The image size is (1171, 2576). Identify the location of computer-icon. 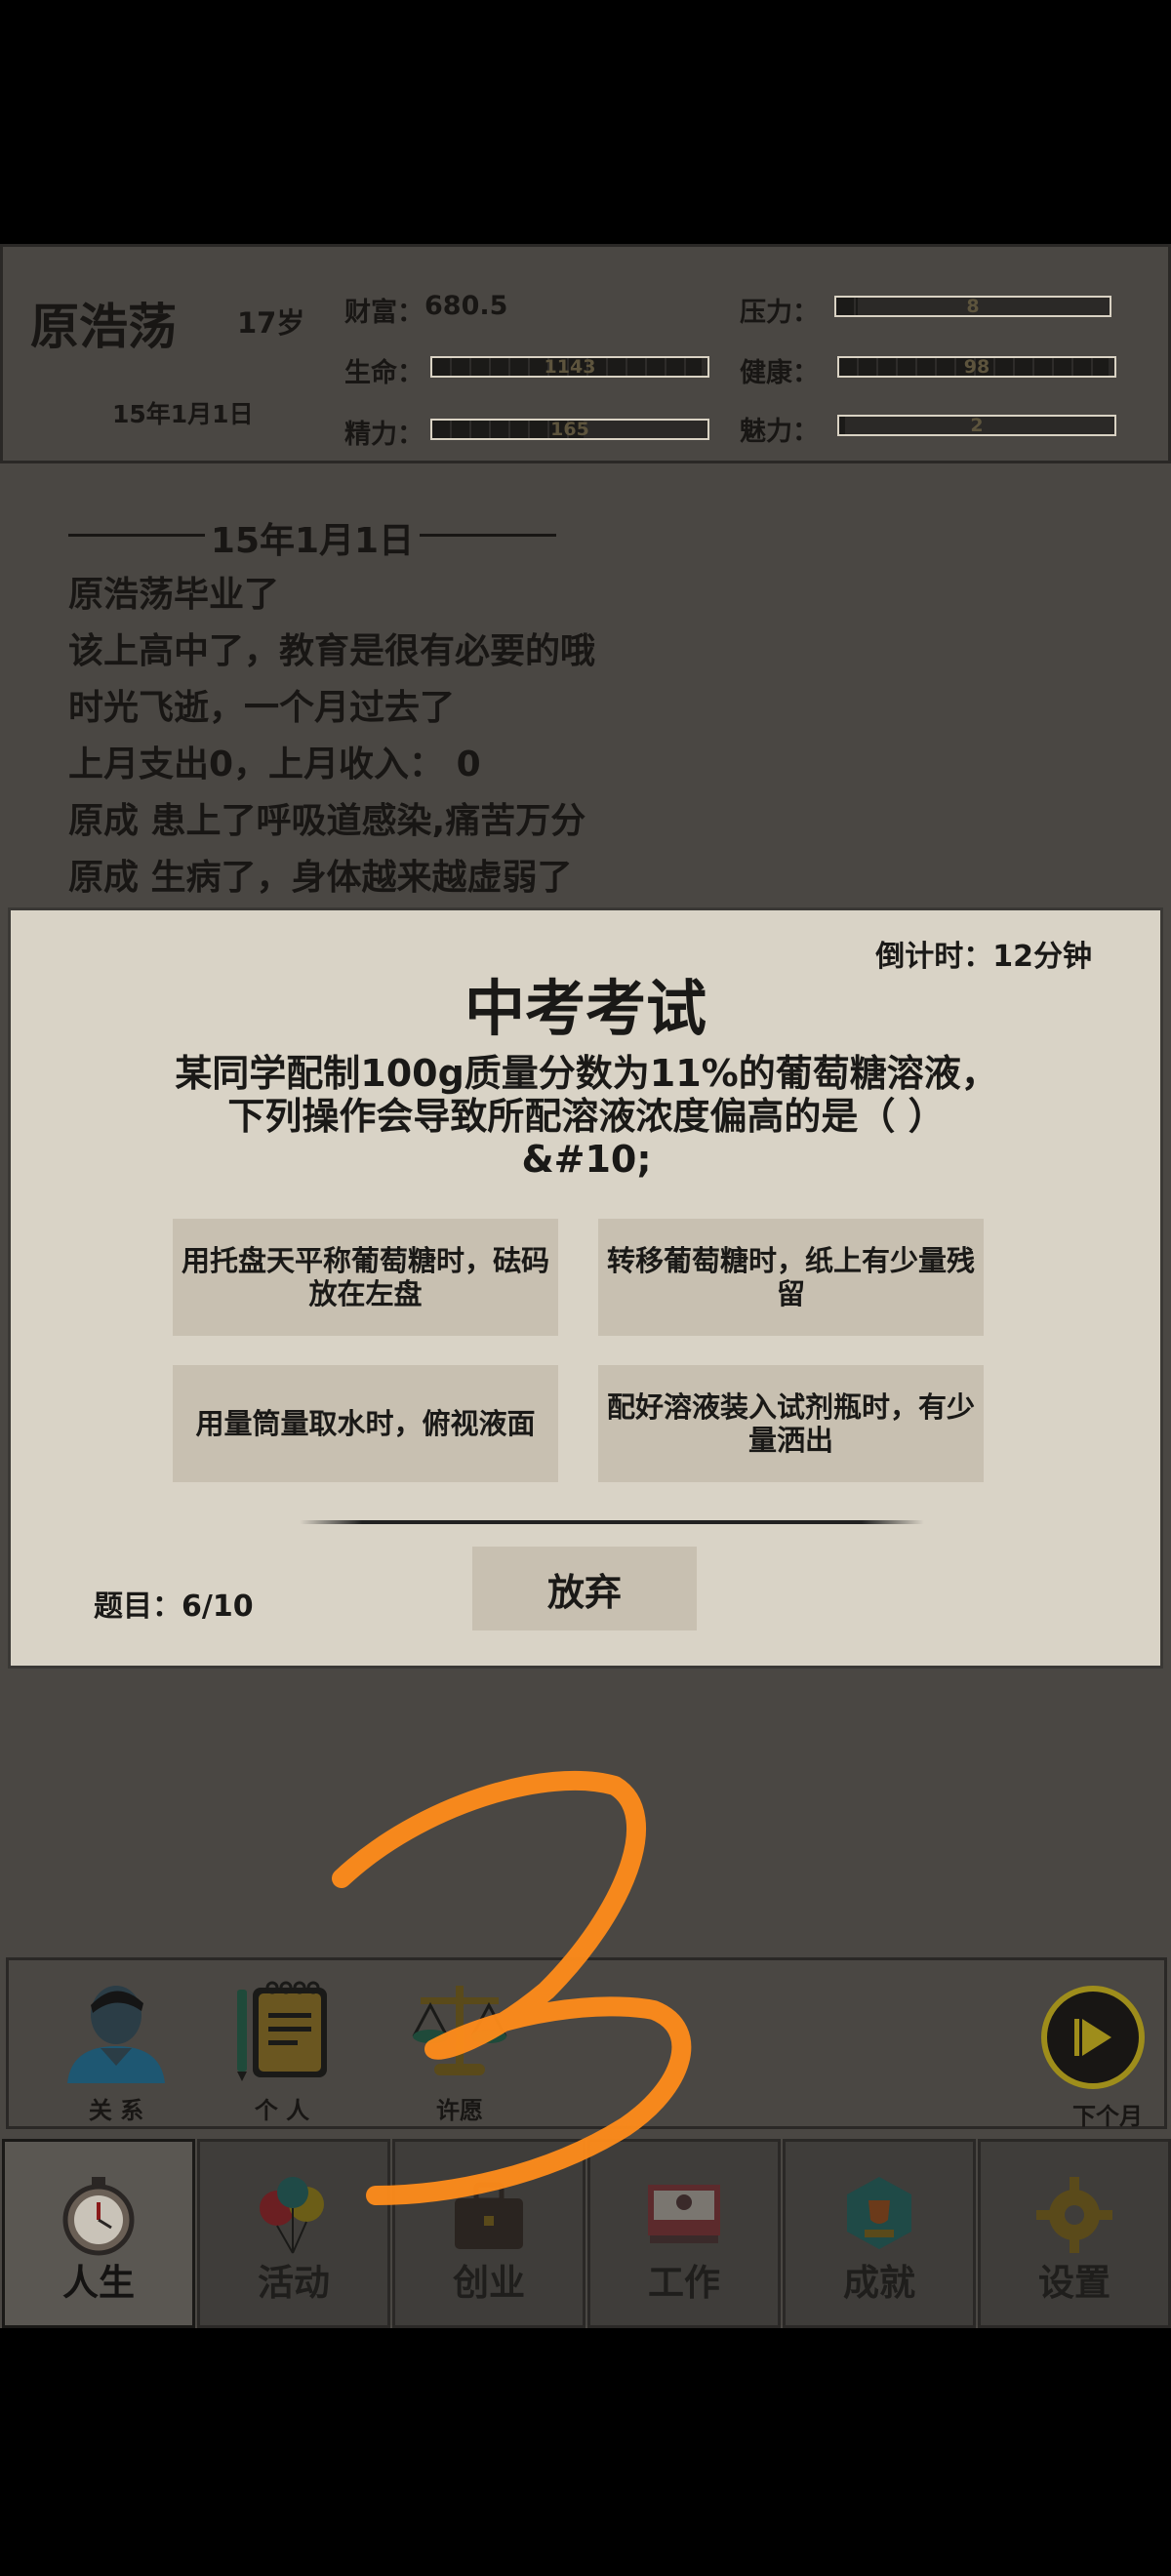
(684, 2214).